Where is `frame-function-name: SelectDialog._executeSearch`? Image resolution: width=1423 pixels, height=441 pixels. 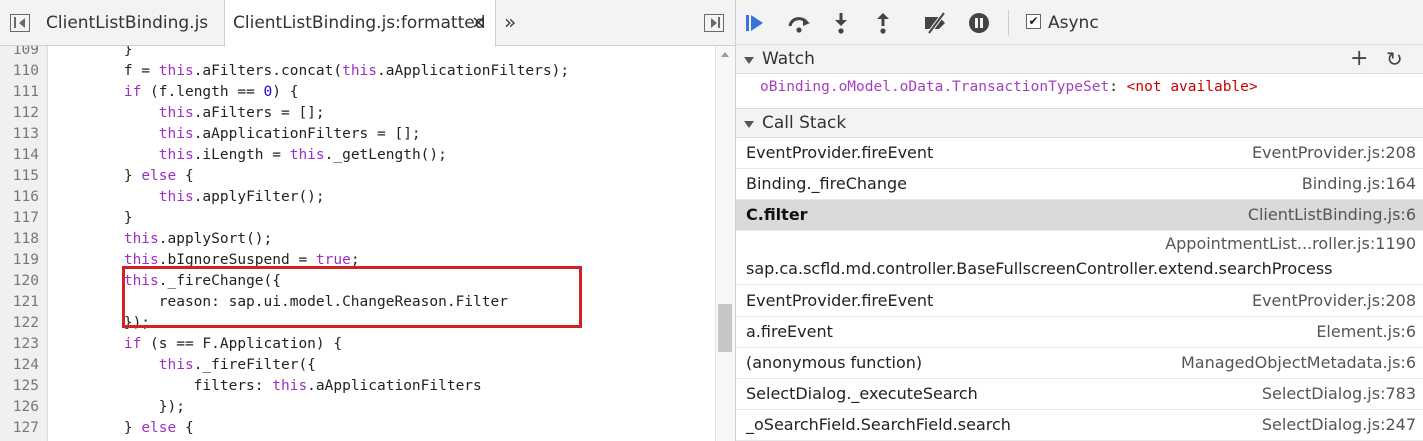
frame-function-name: SelectDialog._executeSearch is located at coordinates (862, 393).